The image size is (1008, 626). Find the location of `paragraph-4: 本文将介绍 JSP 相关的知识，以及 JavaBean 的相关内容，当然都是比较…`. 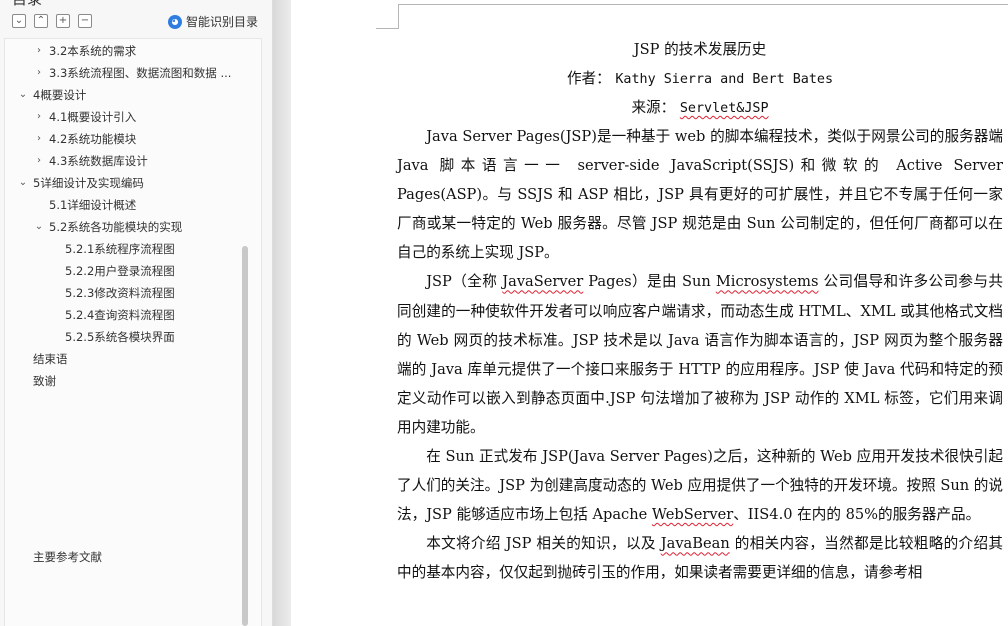

paragraph-4: 本文将介绍 JSP 相关的知识，以及 JavaBean 的相关内容，当然都是比较… is located at coordinates (700, 558).